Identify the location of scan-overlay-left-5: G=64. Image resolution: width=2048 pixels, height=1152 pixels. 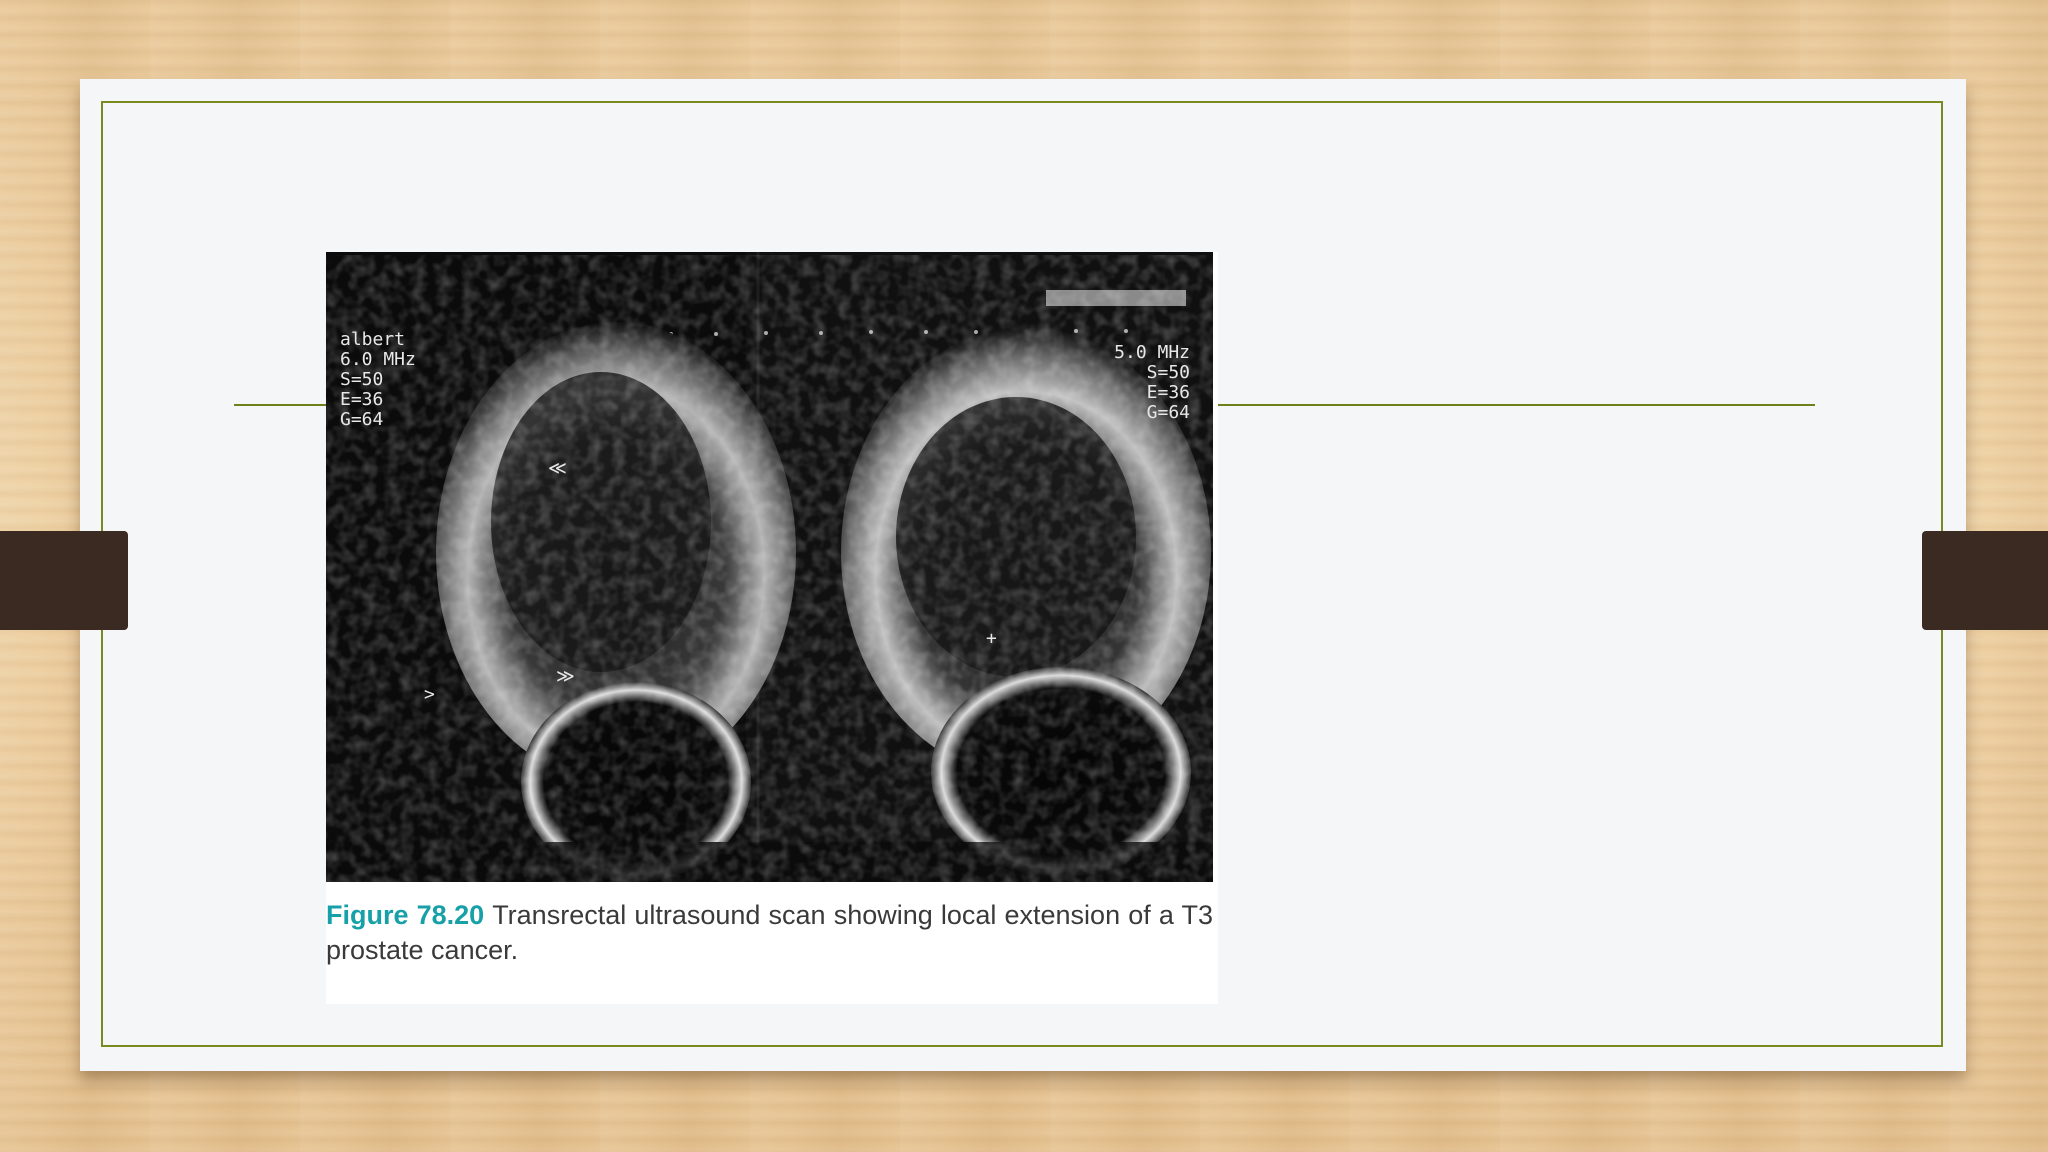
(361, 419).